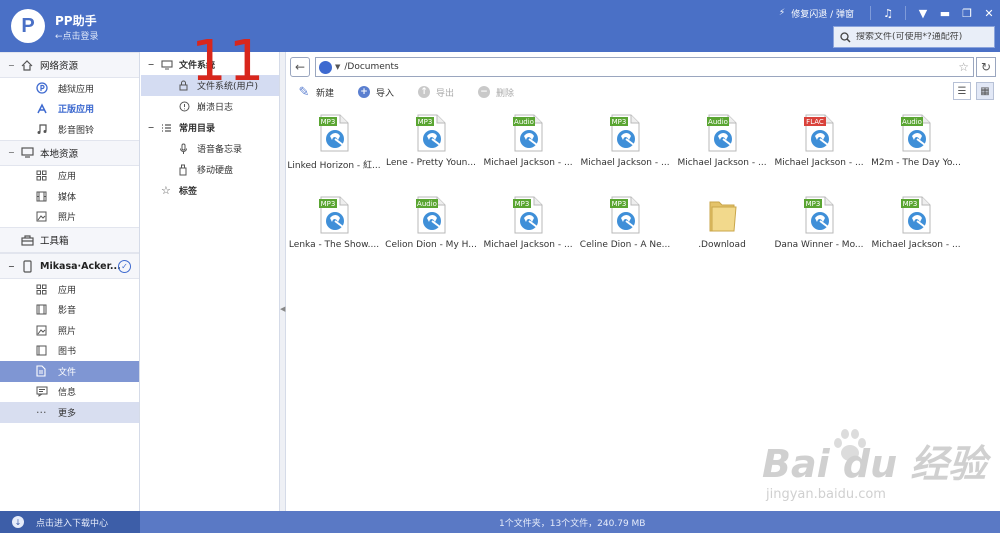  What do you see at coordinates (962, 91) in the screenshot?
I see `list-view-button: ☰` at bounding box center [962, 91].